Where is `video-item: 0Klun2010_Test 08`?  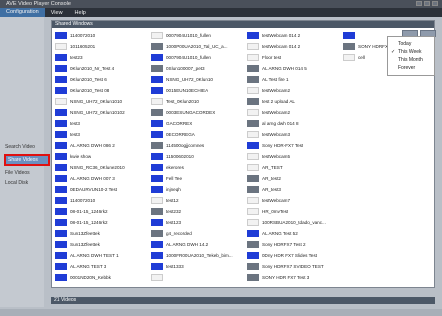
video-item: 0Klun2010_Test 08 is located at coordinates (99, 90).